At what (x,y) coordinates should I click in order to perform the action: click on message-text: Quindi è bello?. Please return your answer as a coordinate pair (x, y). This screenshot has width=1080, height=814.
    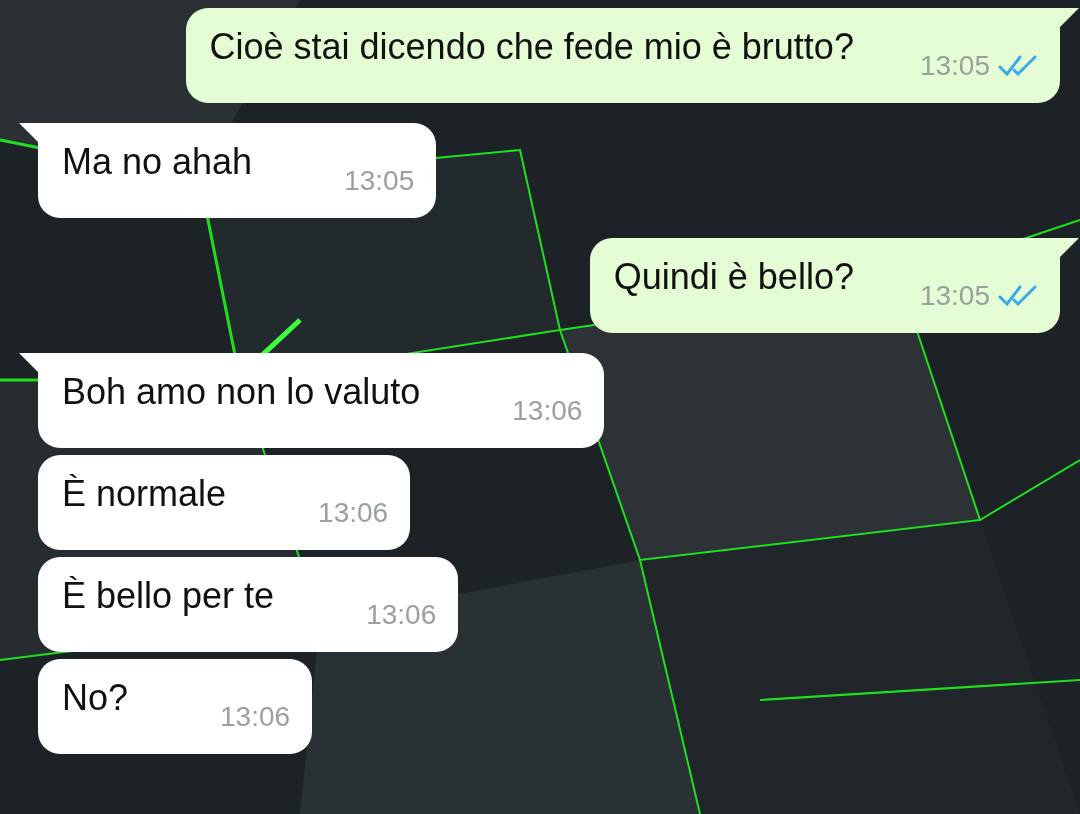
    Looking at the image, I should click on (733, 276).